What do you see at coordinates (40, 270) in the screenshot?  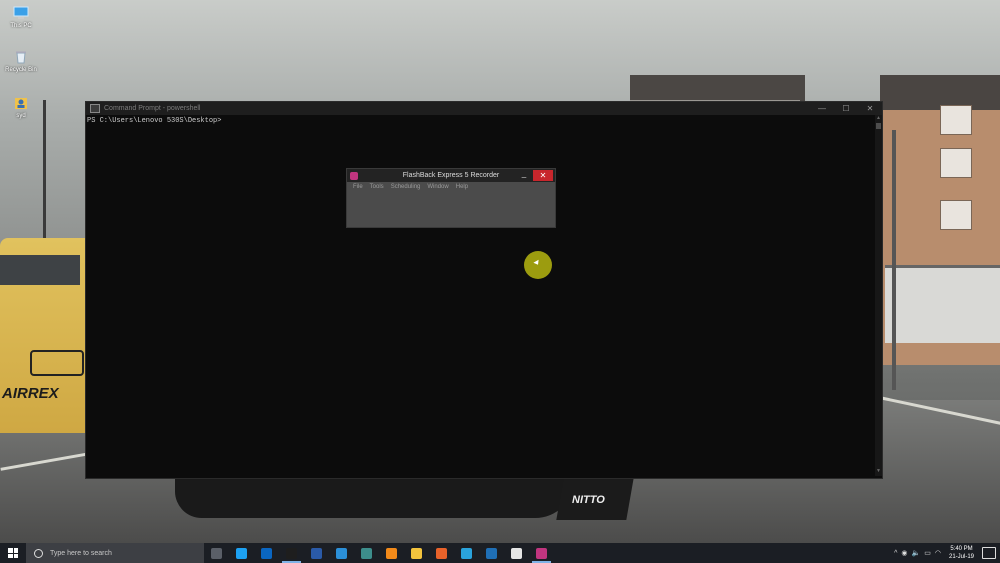 I see `wallpaper-car-window` at bounding box center [40, 270].